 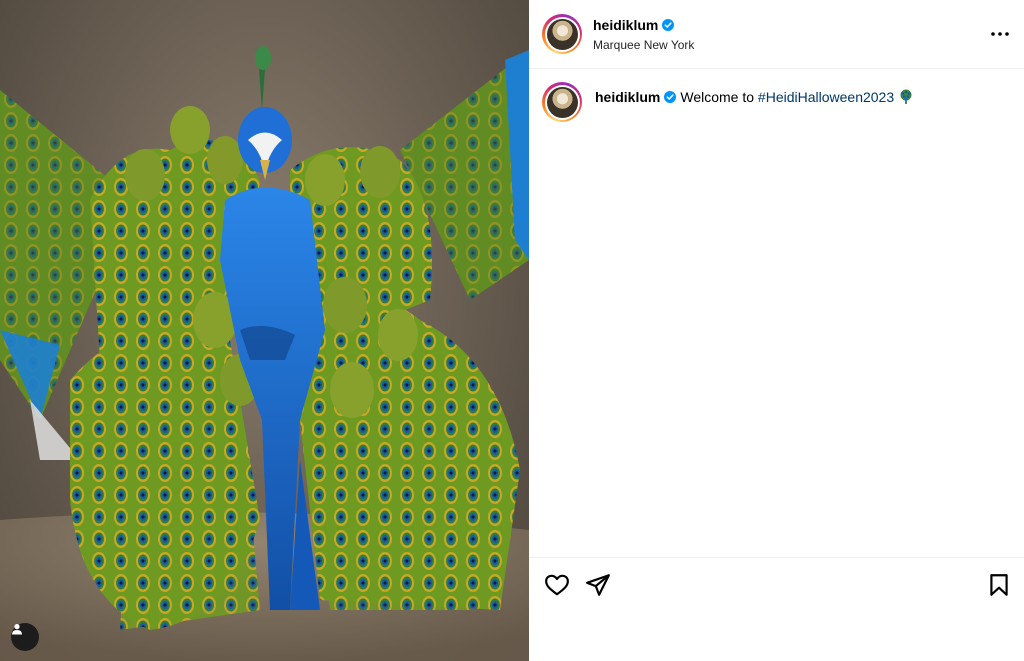 What do you see at coordinates (1000, 34) in the screenshot?
I see `more-options-icon` at bounding box center [1000, 34].